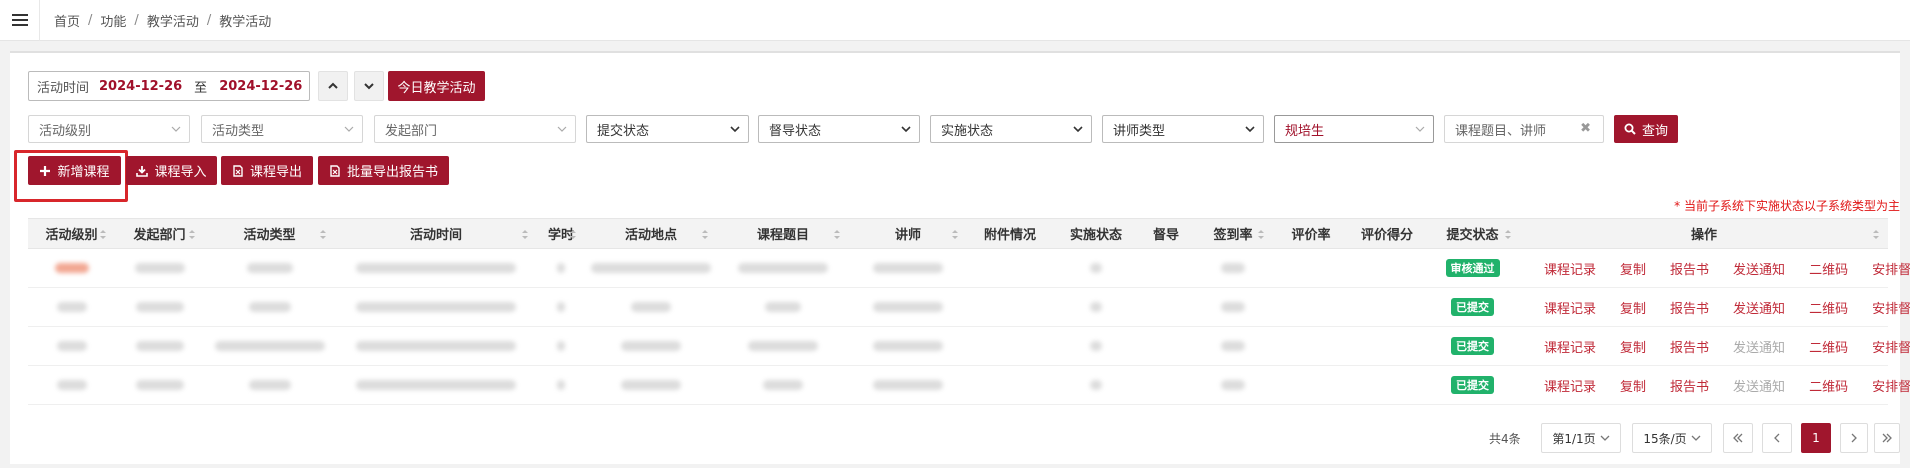 This screenshot has height=468, width=1910. I want to click on col-header-teacher: 讲师, so click(908, 233).